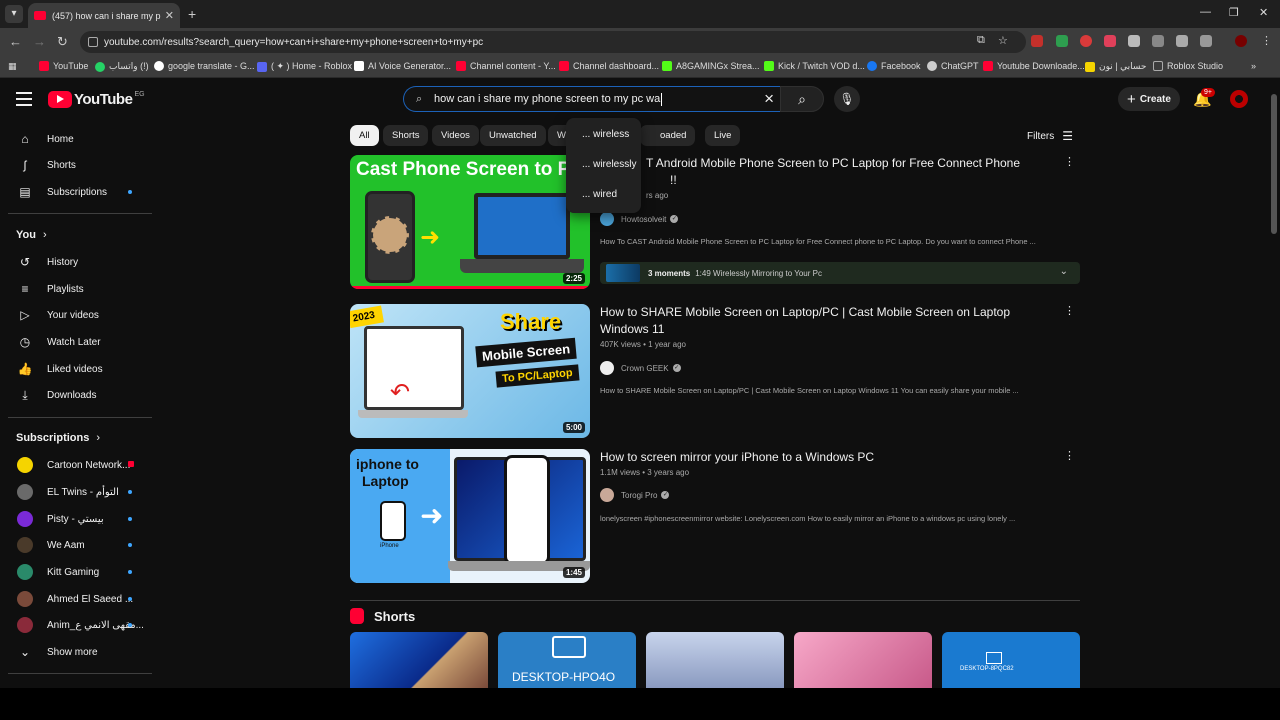 The height and width of the screenshot is (720, 1280). I want to click on bookmark-star-icon: ☆, so click(1003, 40).